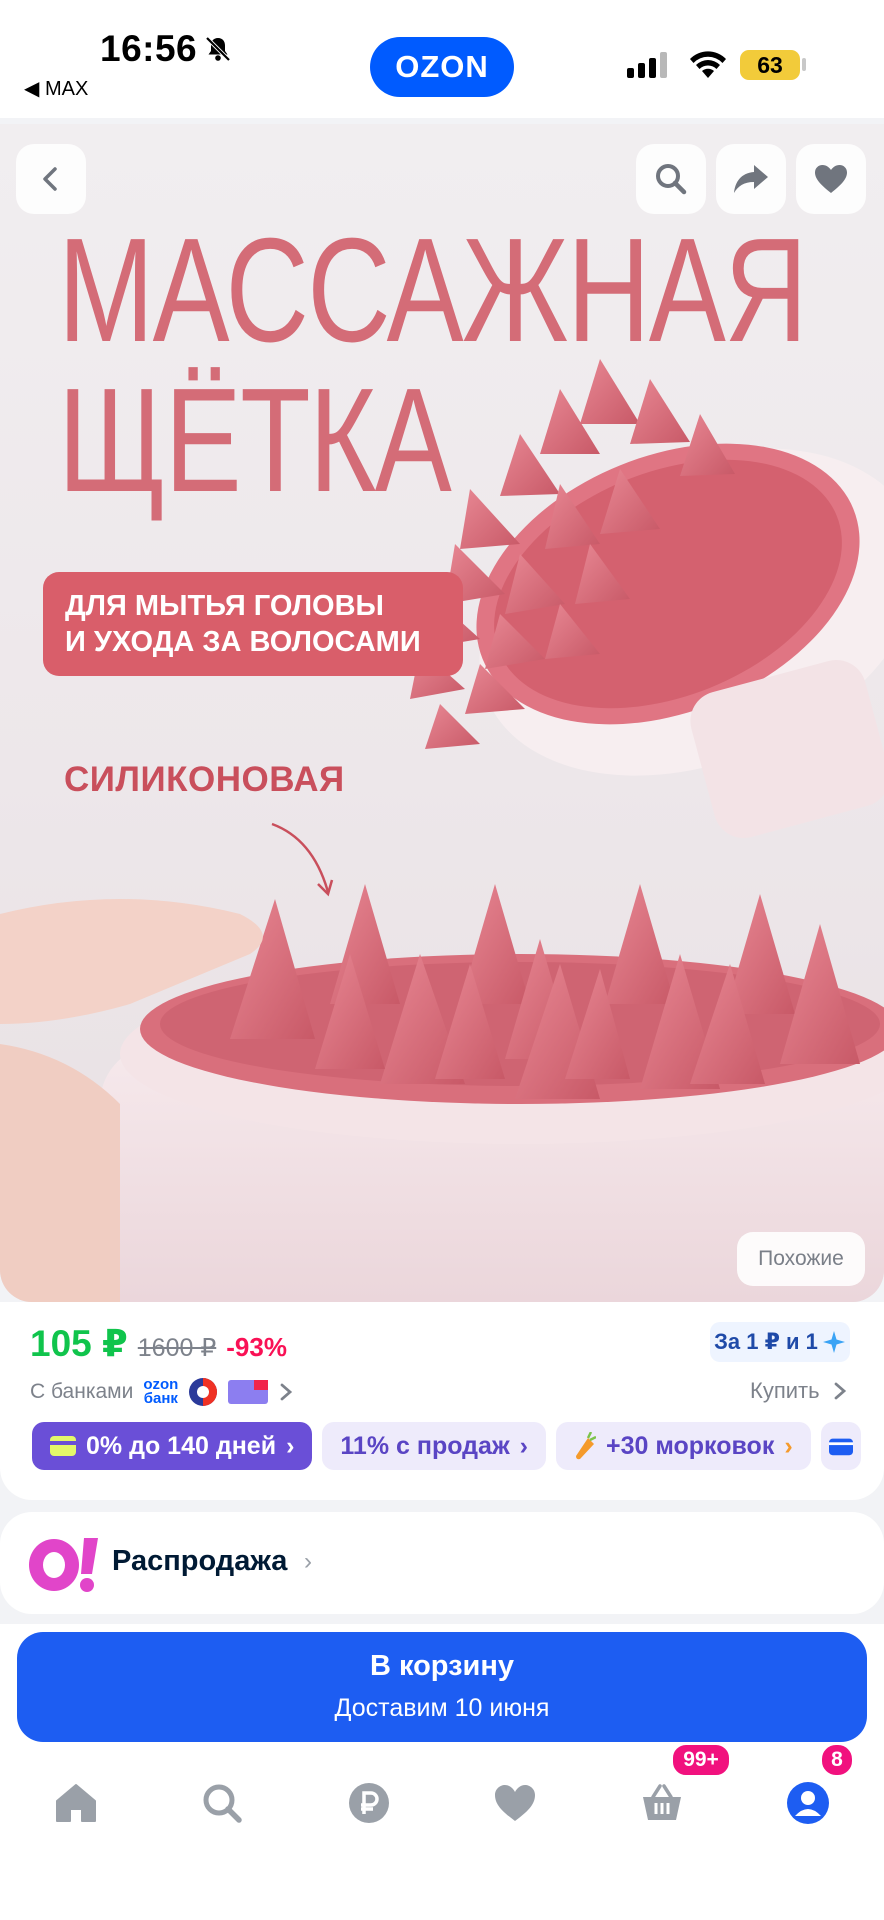 This screenshot has height=1920, width=884. Describe the element at coordinates (256, 1347) in the screenshot. I see `discount-percent: -93%` at that location.